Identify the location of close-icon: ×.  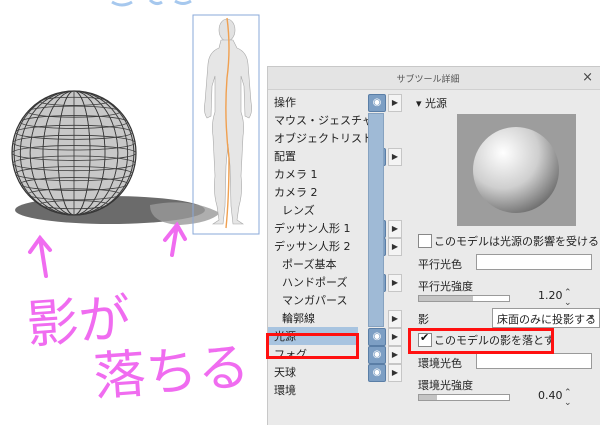
(587, 77).